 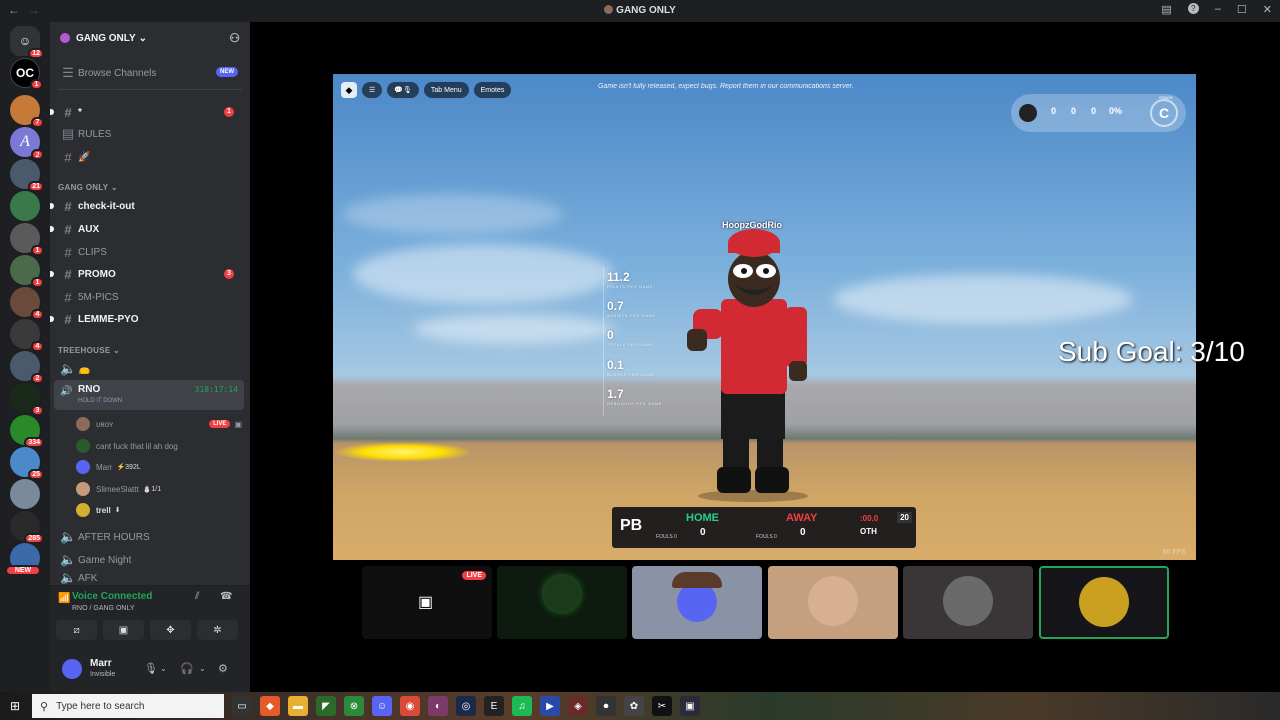 What do you see at coordinates (159, 489) in the screenshot?
I see `voice-user: SlimeeSlattt ⛄1/1` at bounding box center [159, 489].